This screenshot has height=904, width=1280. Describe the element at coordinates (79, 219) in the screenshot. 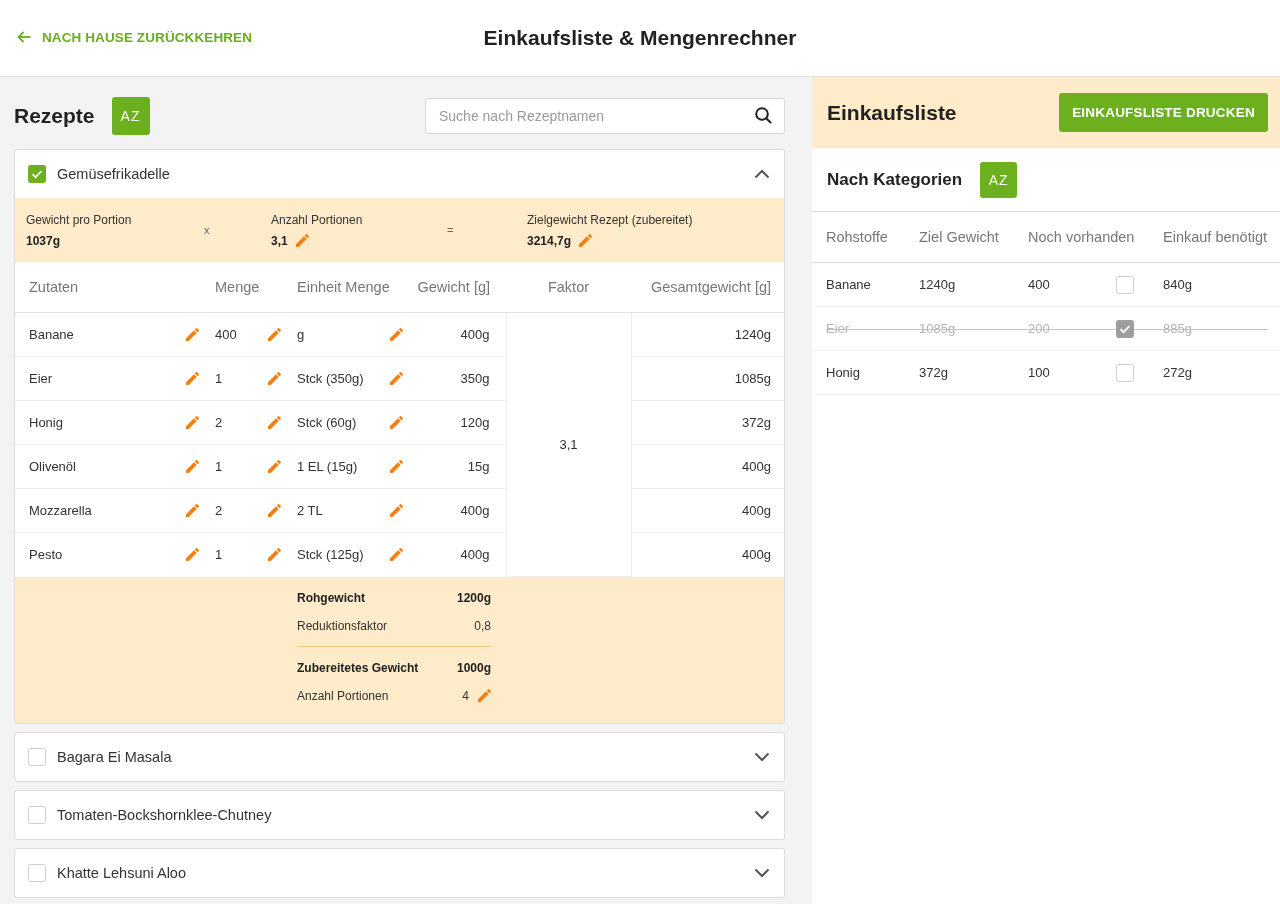

I see `field-label: Gewicht pro Portion` at that location.